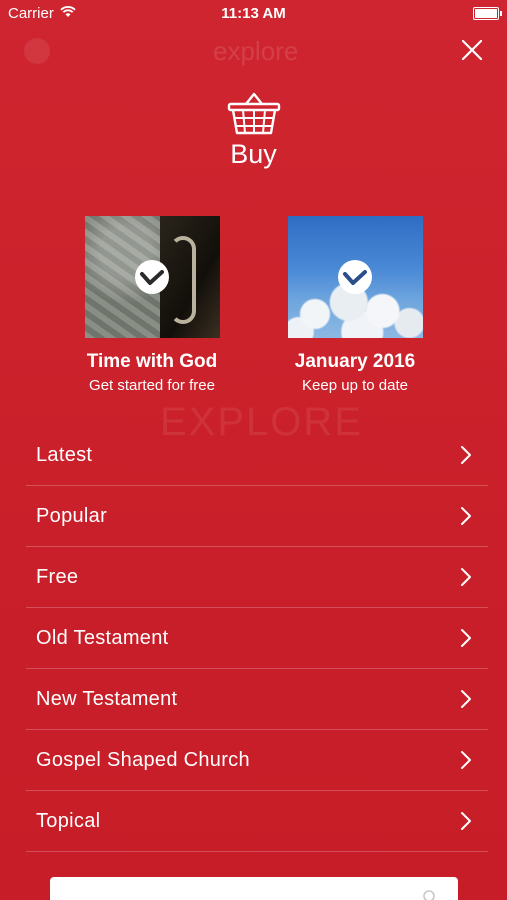  I want to click on featured-title: Time with God, so click(152, 361).